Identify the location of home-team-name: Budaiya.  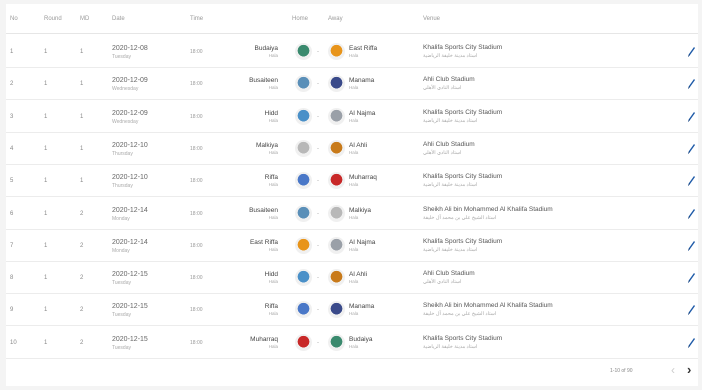
(266, 48).